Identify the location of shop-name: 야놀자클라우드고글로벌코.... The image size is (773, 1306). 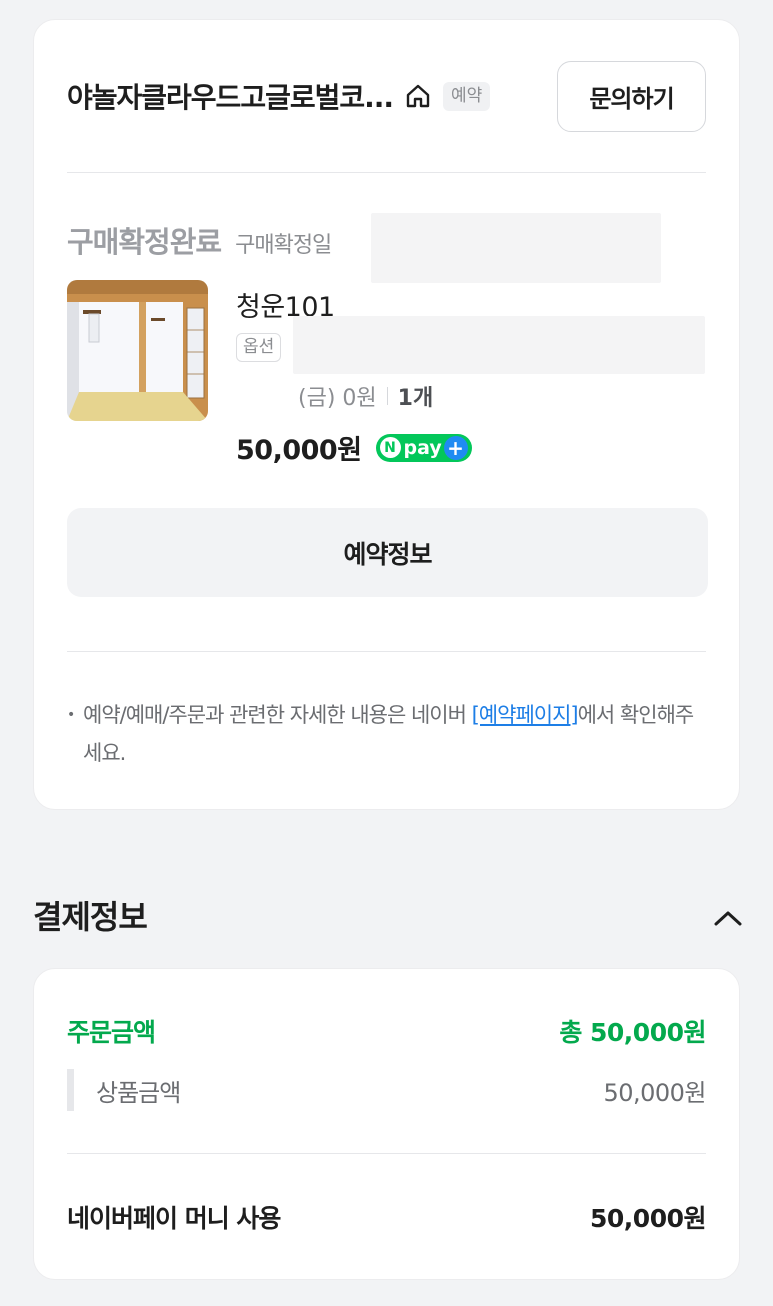
(230, 96).